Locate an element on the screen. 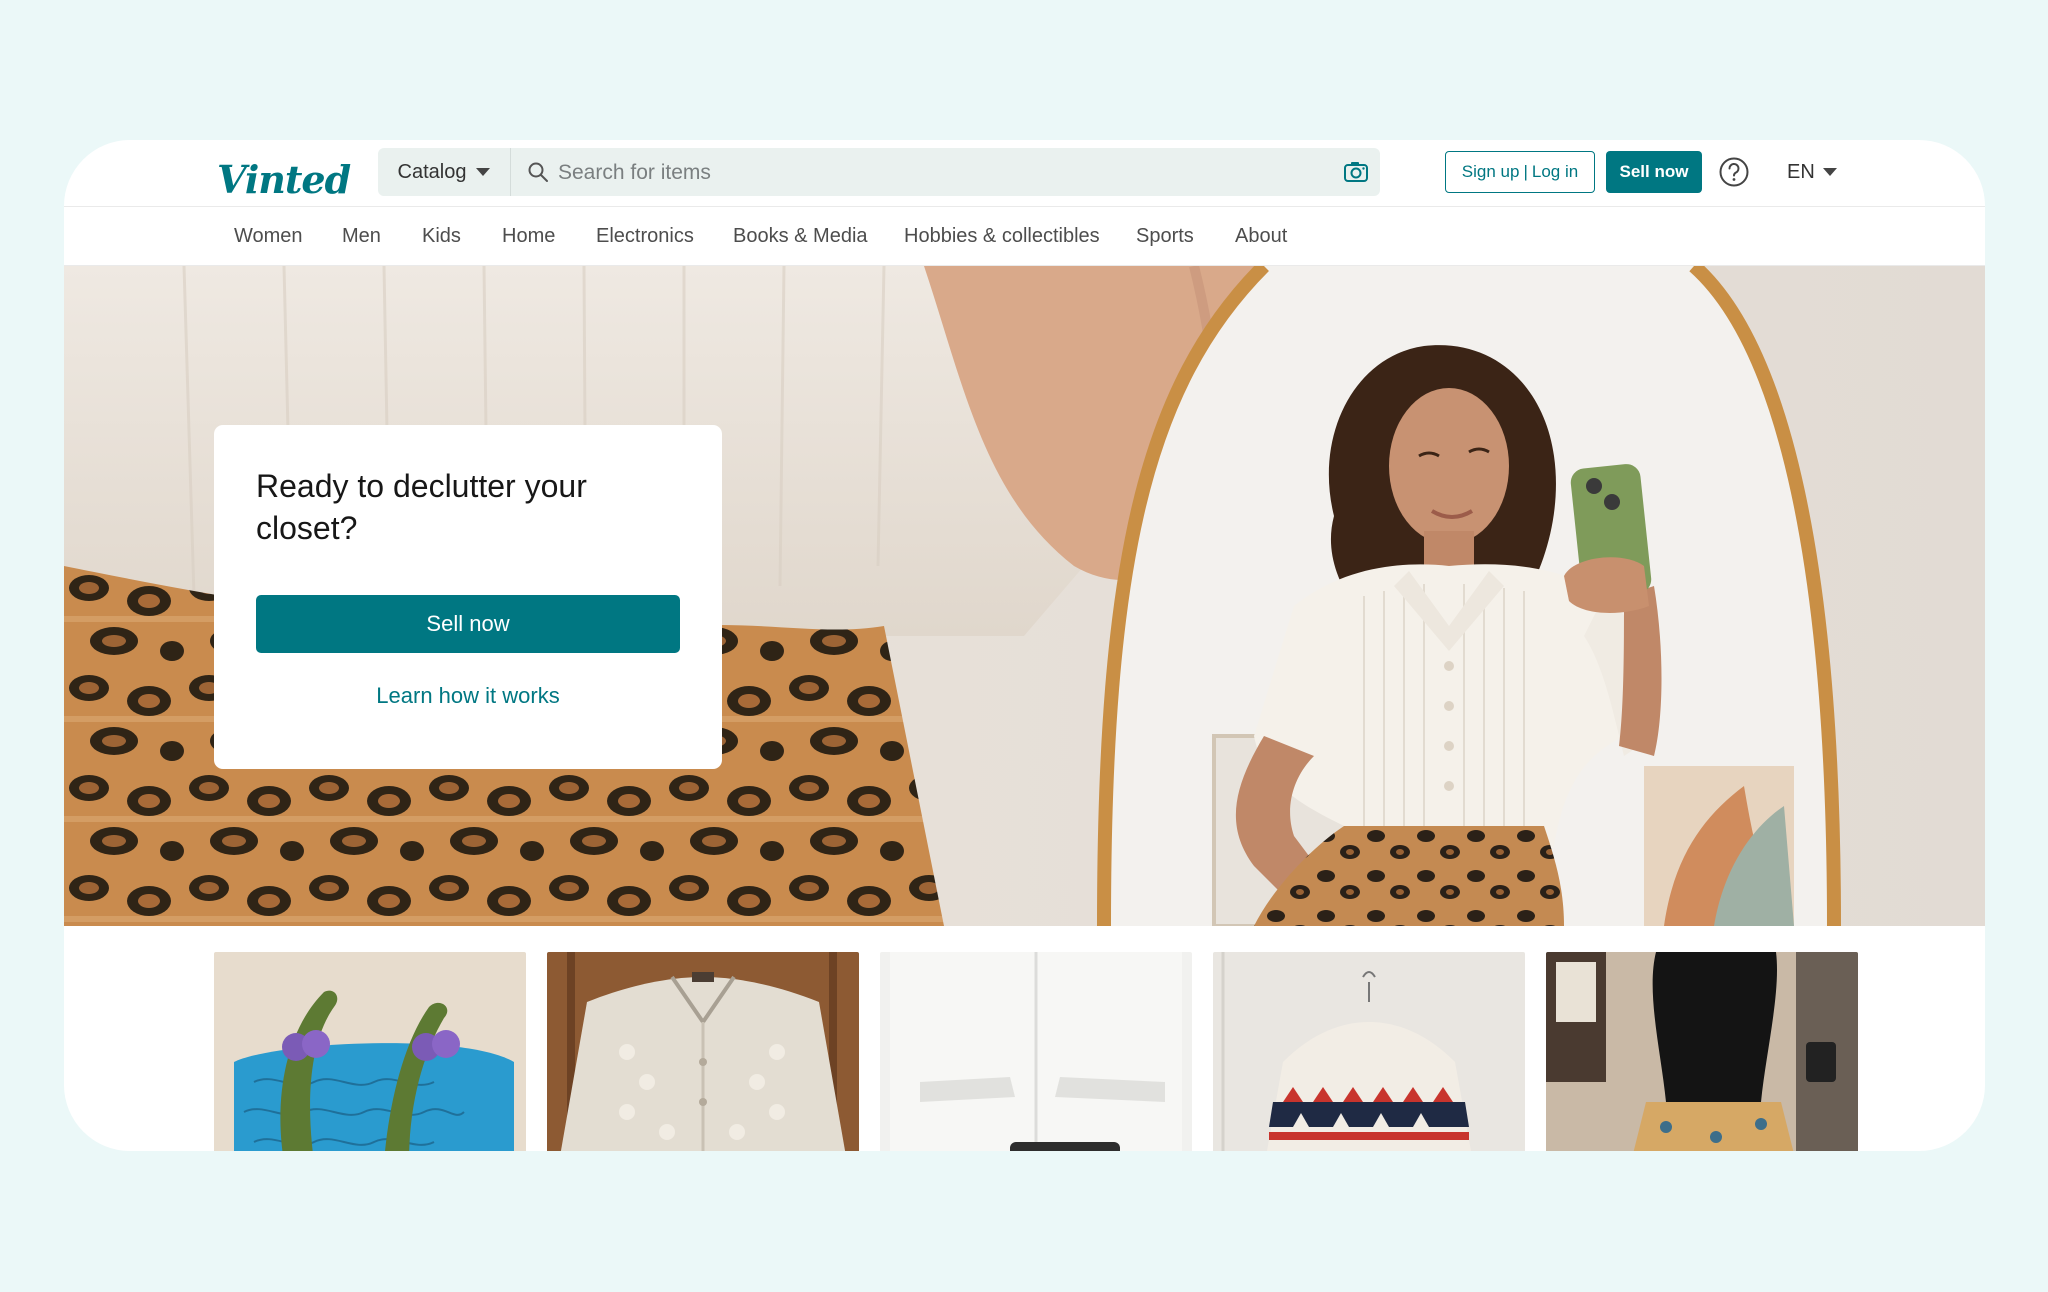 The image size is (2048, 1292). catalog-label: Catalog is located at coordinates (432, 171).